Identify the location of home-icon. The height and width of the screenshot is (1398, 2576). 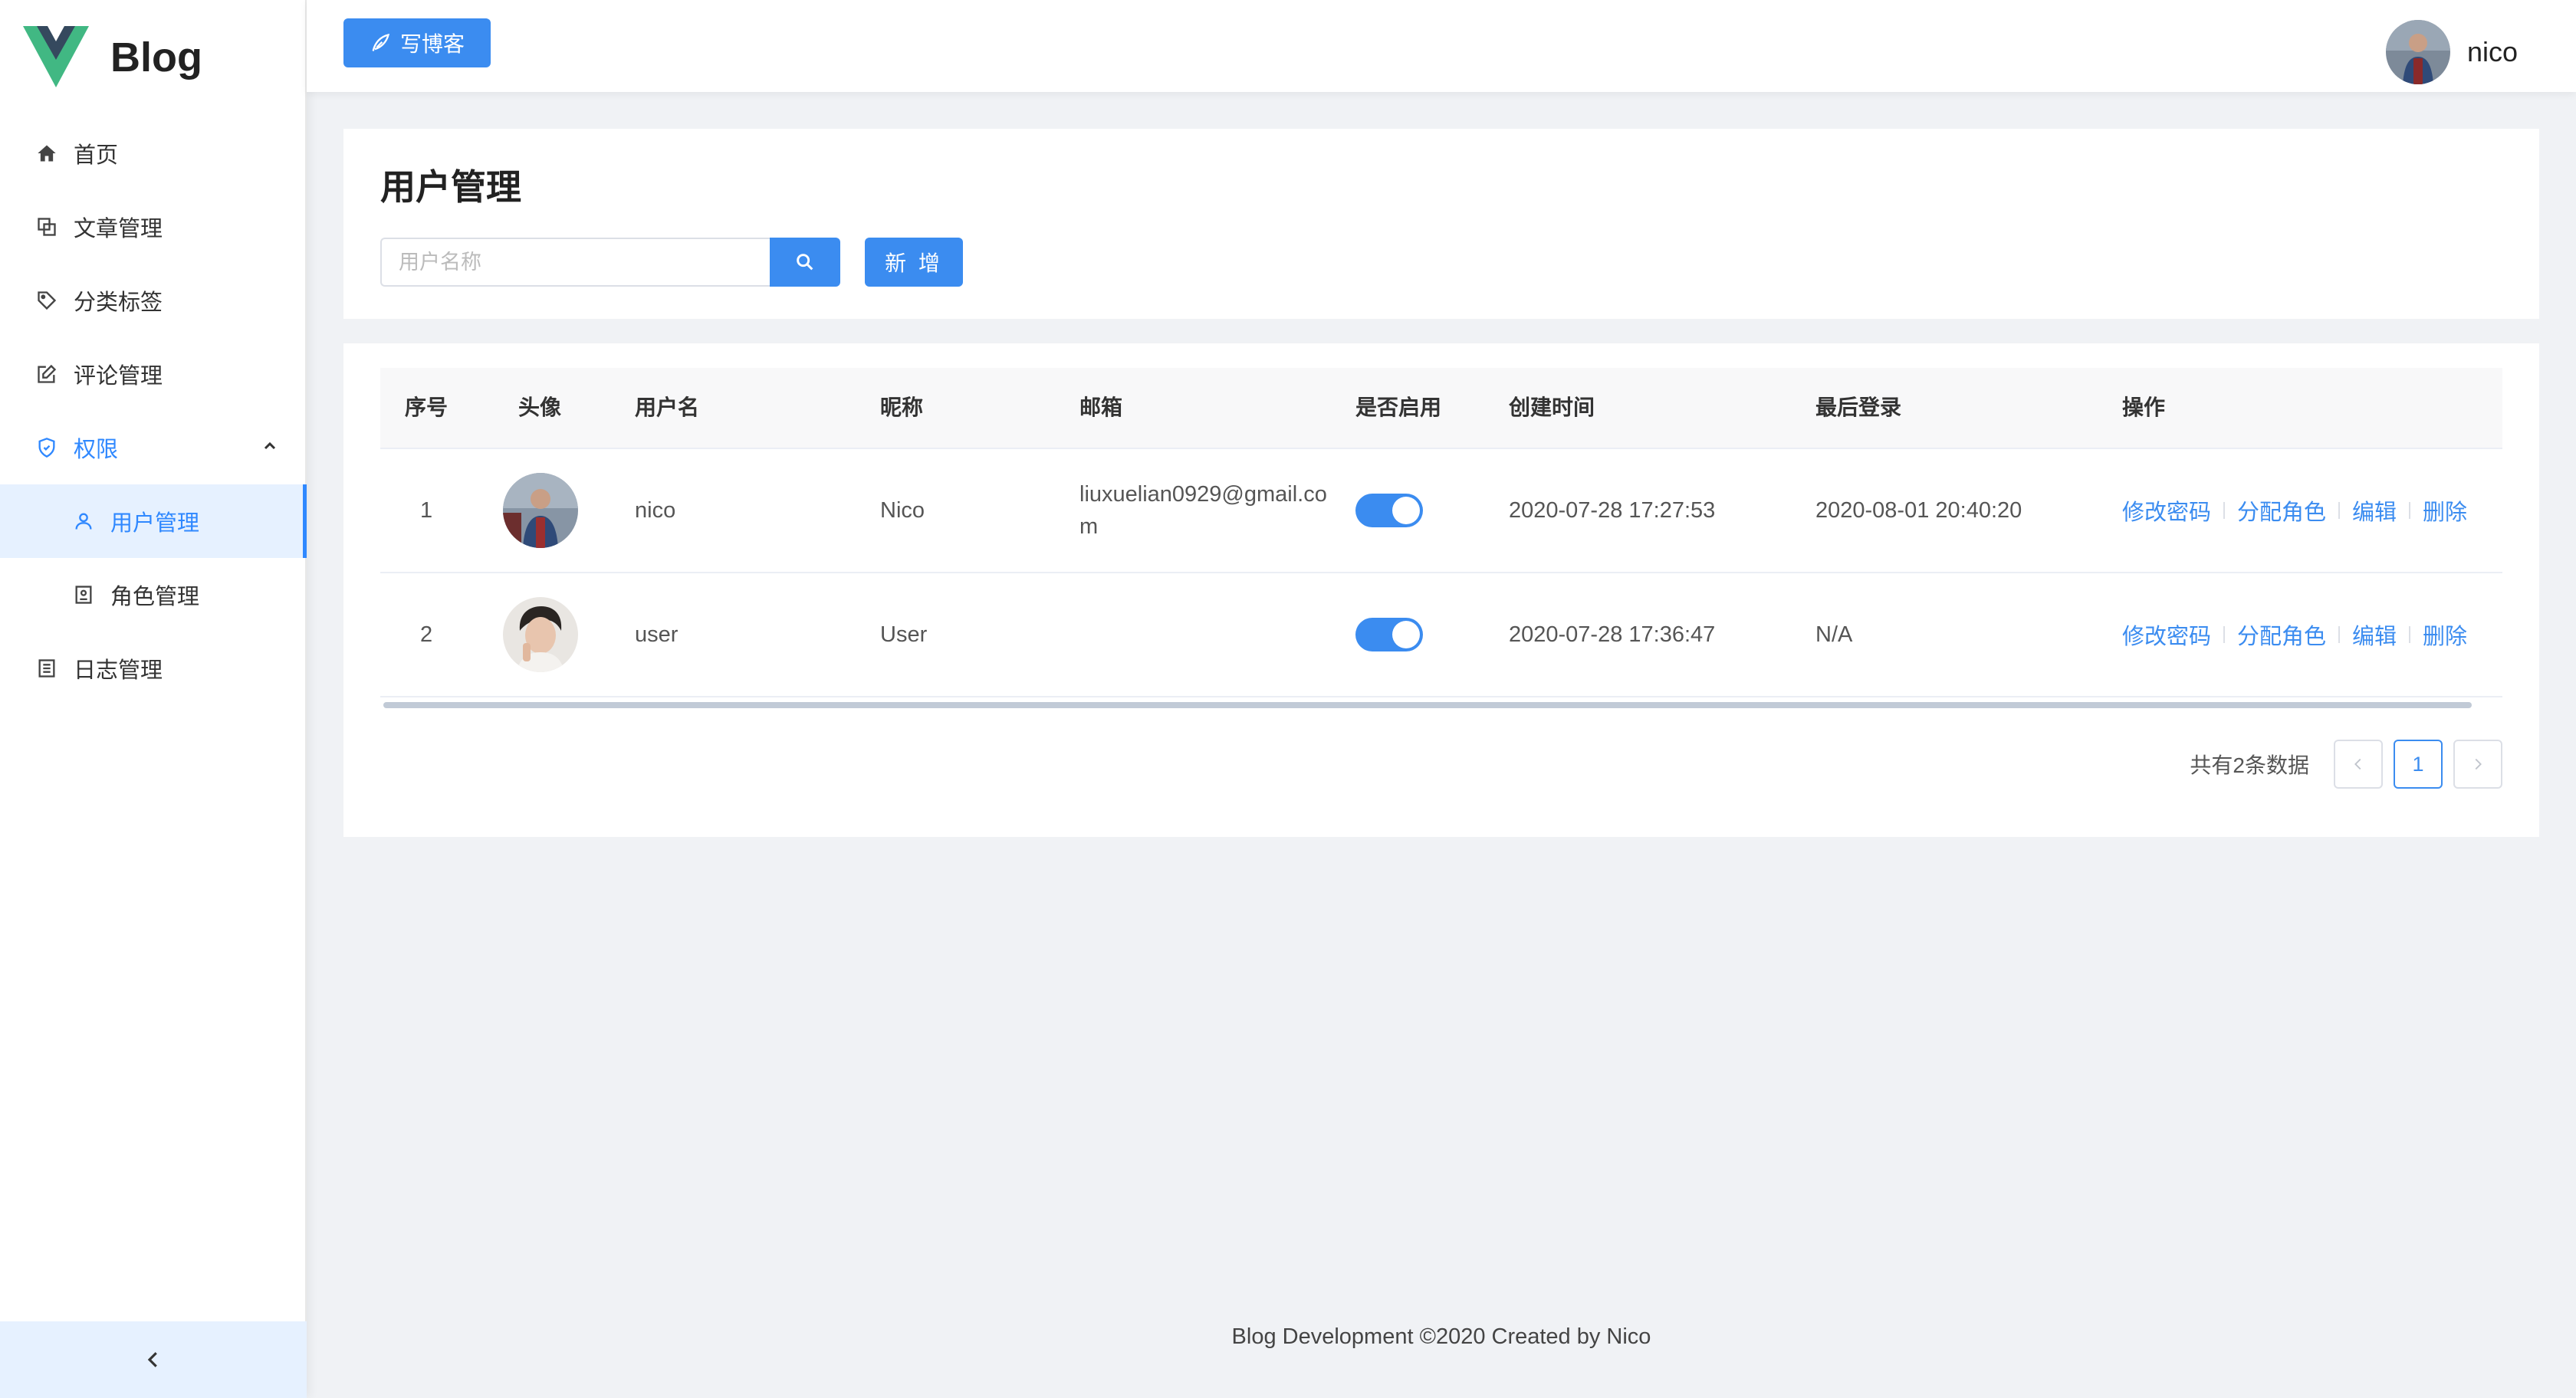
(46, 153).